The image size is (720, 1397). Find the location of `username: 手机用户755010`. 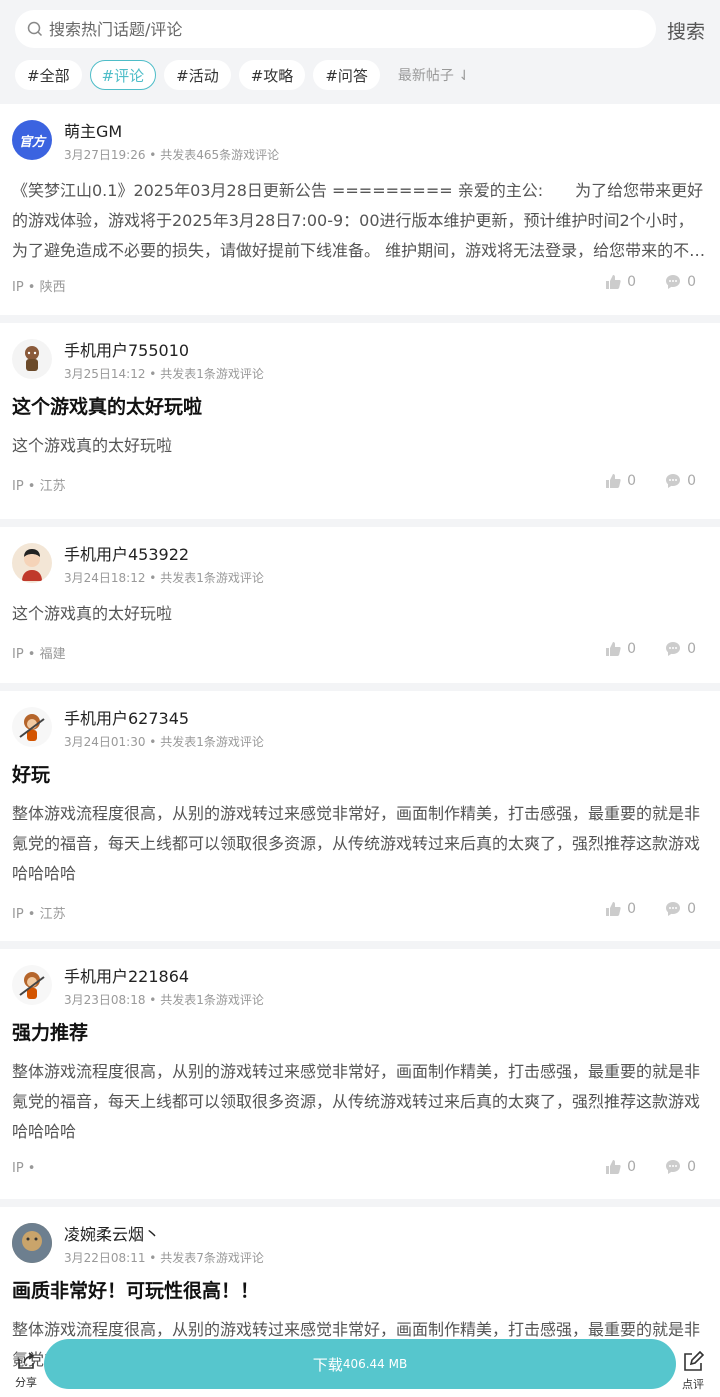

username: 手机用户755010 is located at coordinates (126, 349).